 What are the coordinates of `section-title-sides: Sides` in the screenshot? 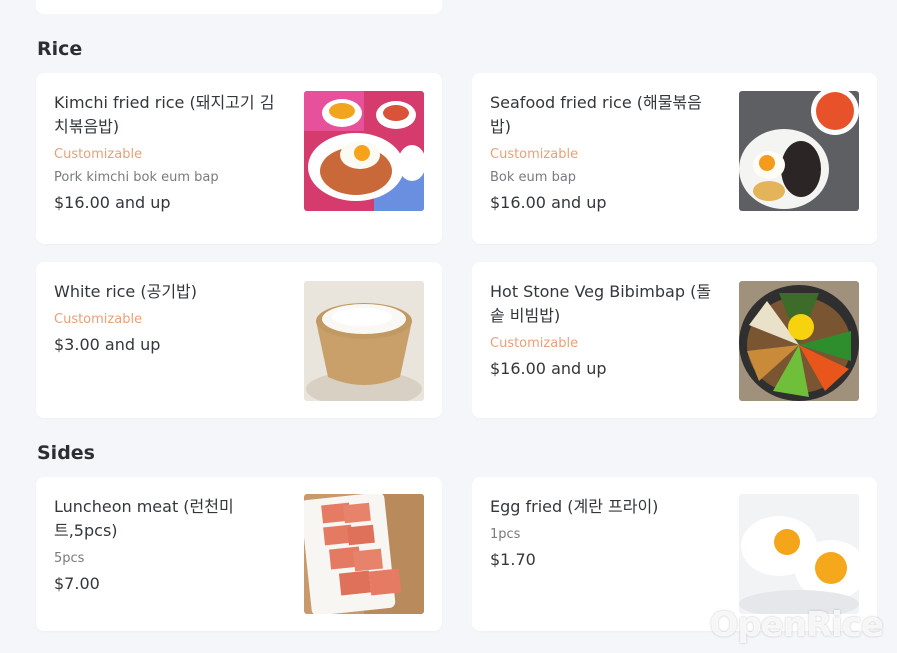 It's located at (66, 453).